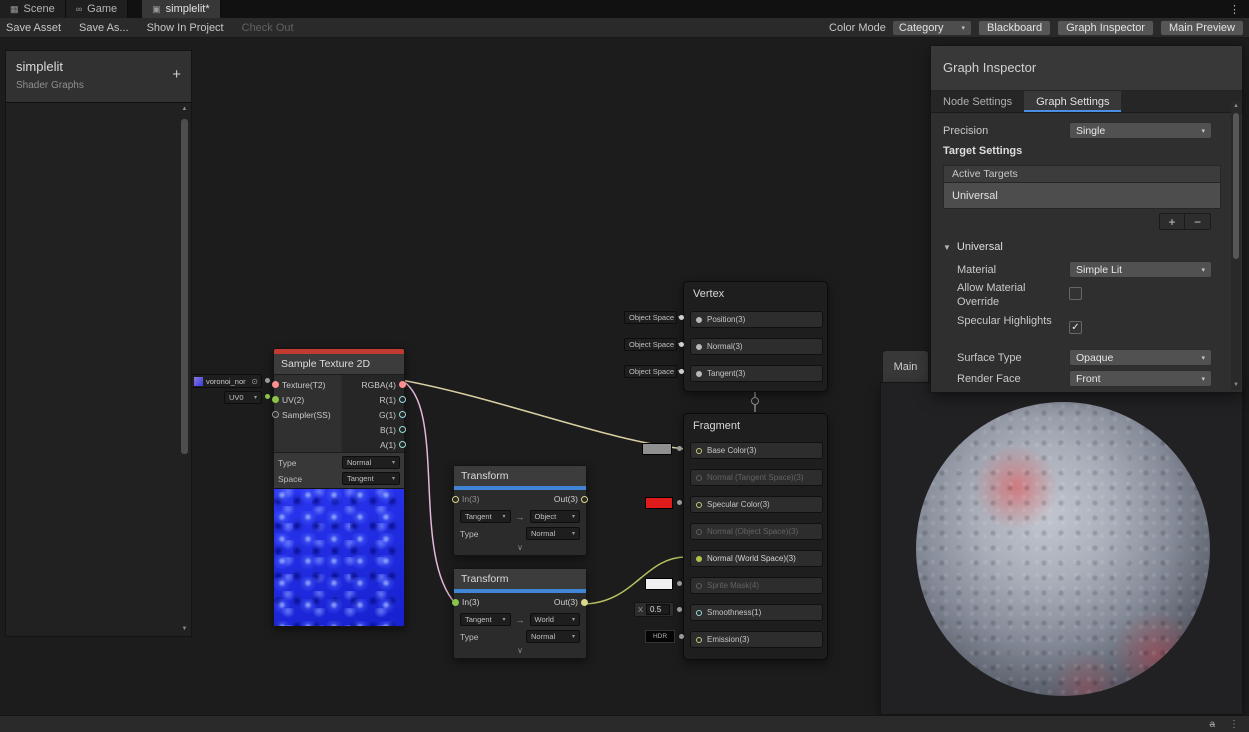  What do you see at coordinates (97, 9) in the screenshot?
I see `tab-game: ∞ Game` at bounding box center [97, 9].